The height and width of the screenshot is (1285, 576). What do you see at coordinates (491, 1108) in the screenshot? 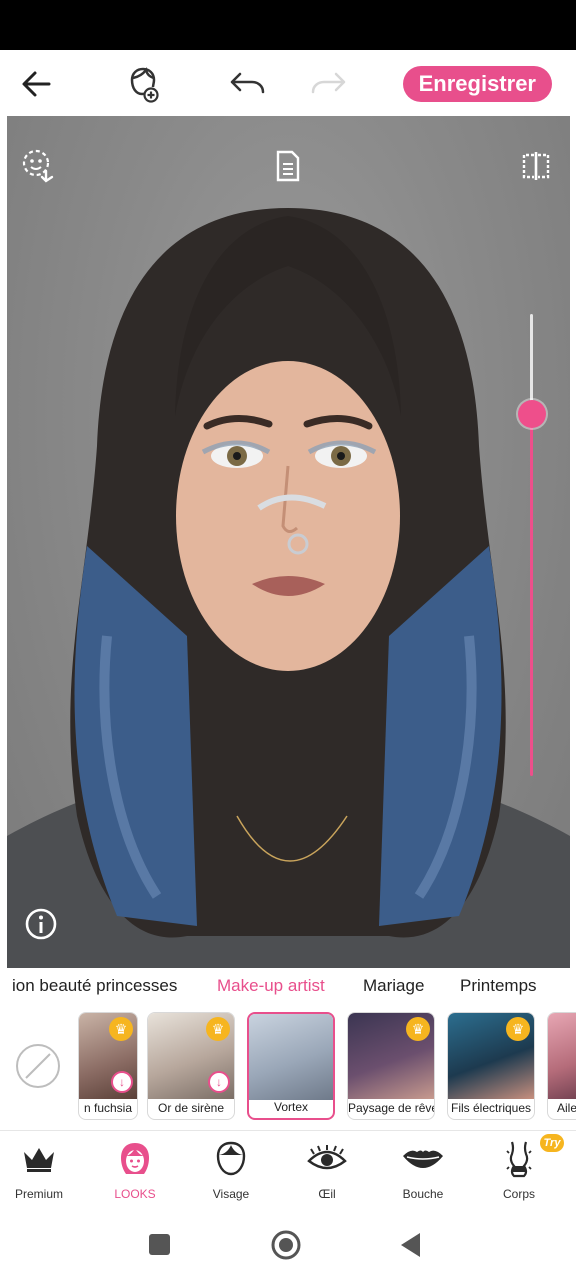
I see `look-label: Fils électriques` at bounding box center [491, 1108].